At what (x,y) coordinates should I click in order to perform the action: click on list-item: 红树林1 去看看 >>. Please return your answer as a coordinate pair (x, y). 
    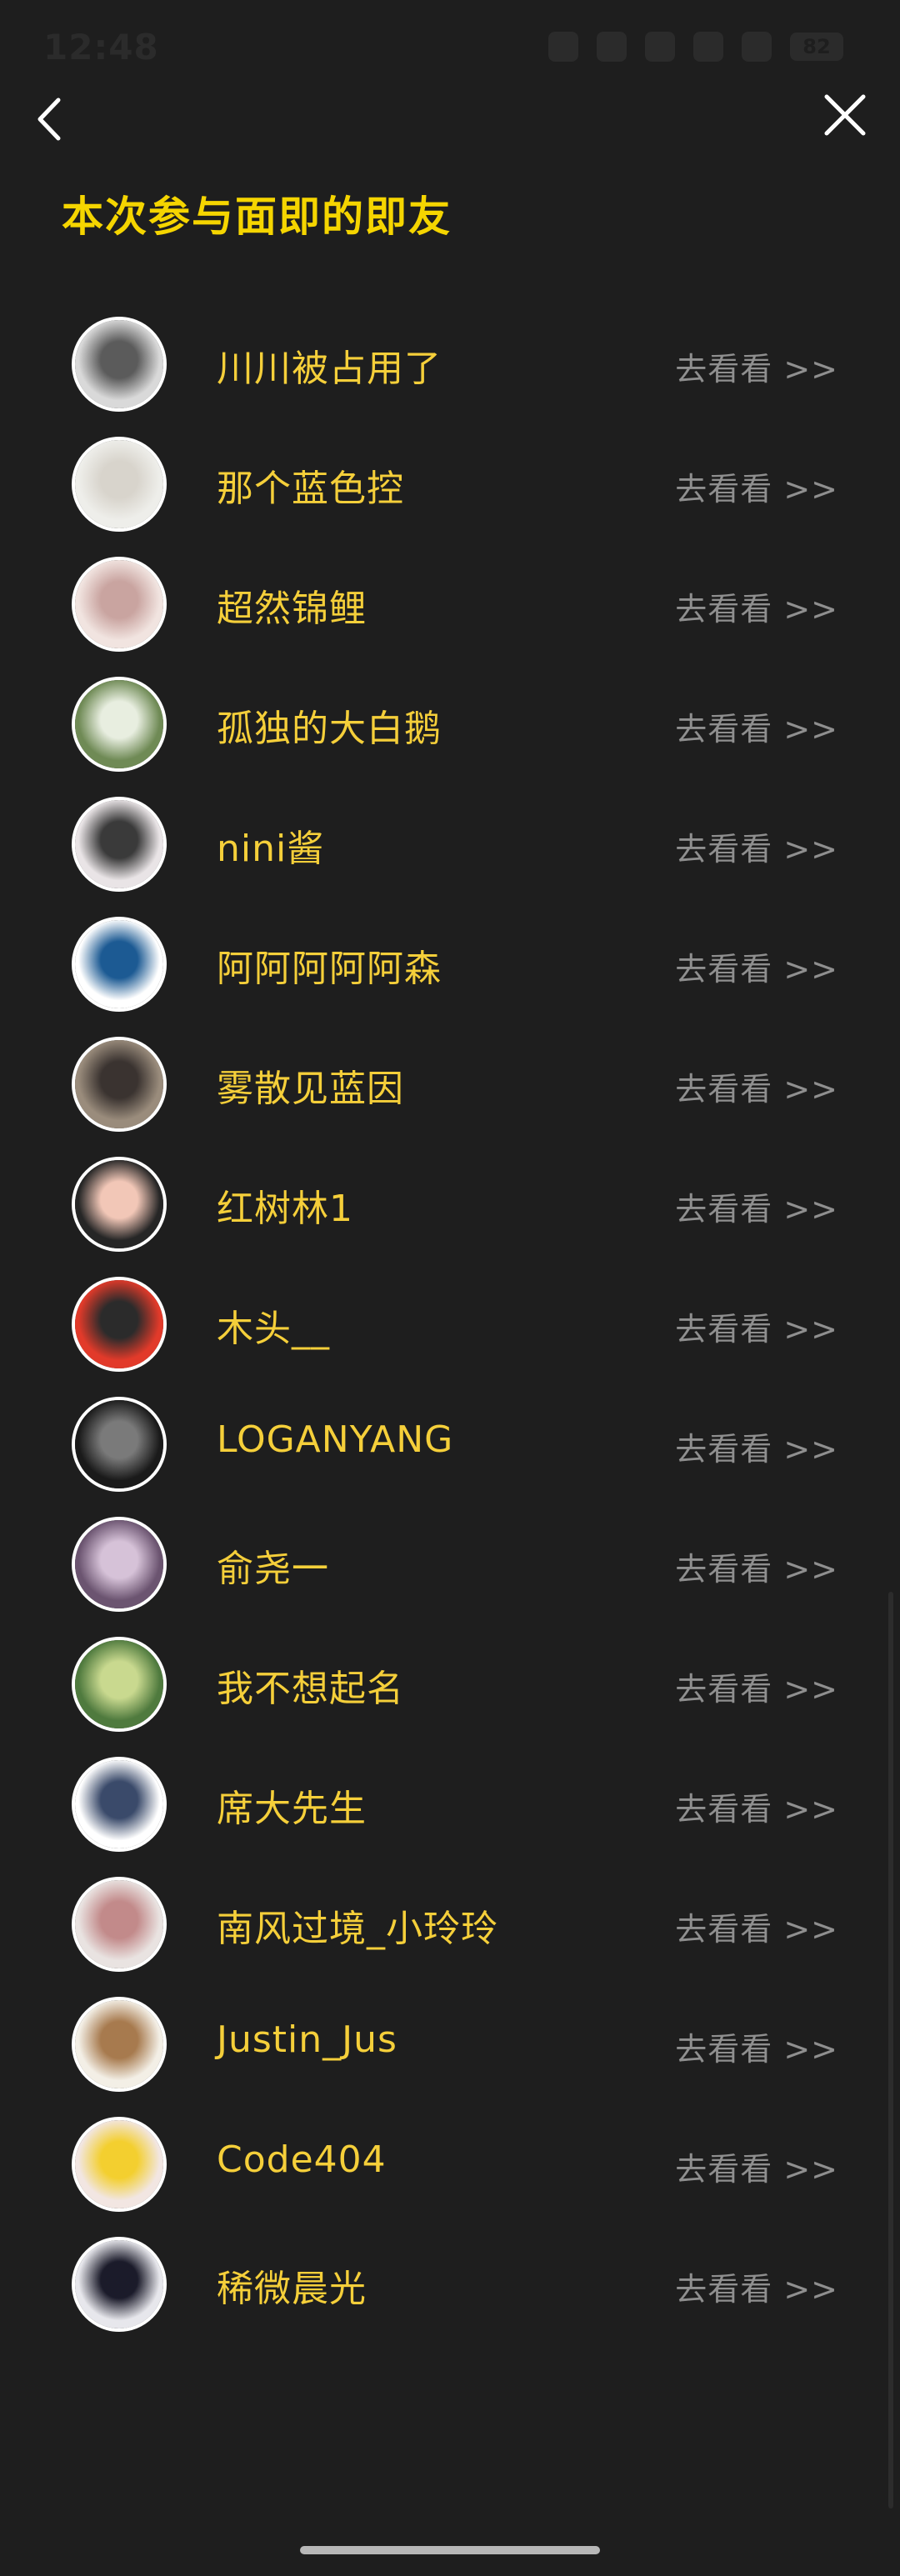
    Looking at the image, I should click on (450, 1217).